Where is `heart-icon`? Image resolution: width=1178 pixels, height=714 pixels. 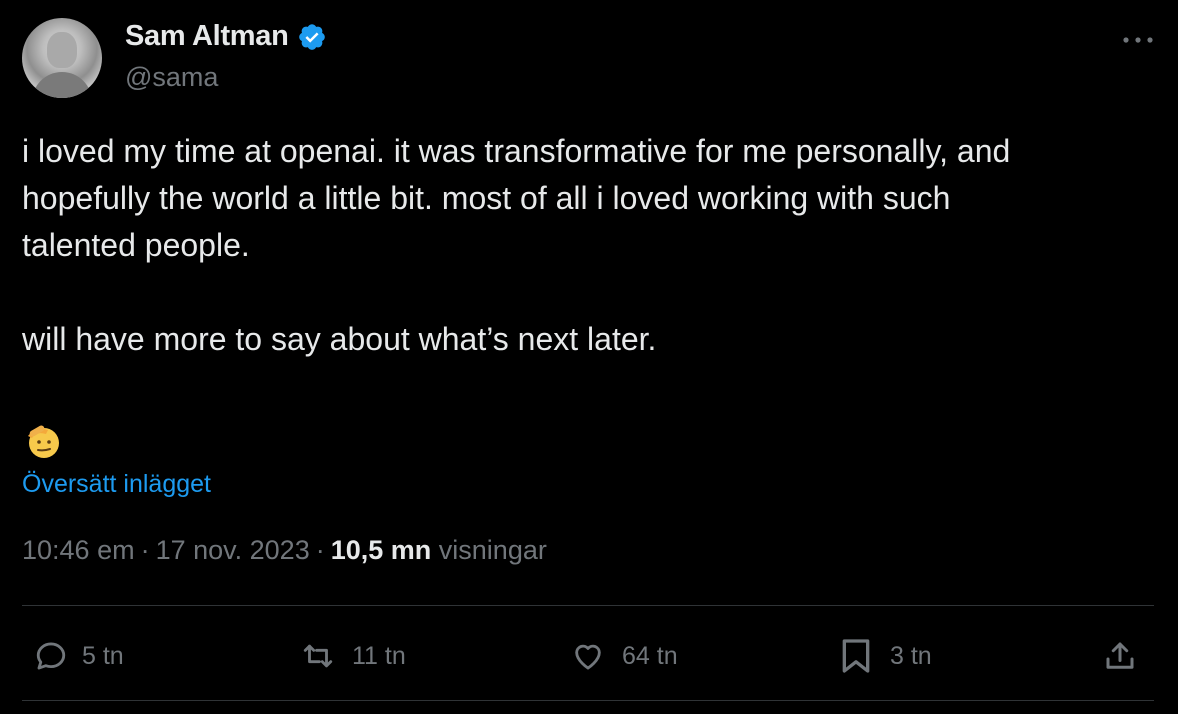 heart-icon is located at coordinates (588, 656).